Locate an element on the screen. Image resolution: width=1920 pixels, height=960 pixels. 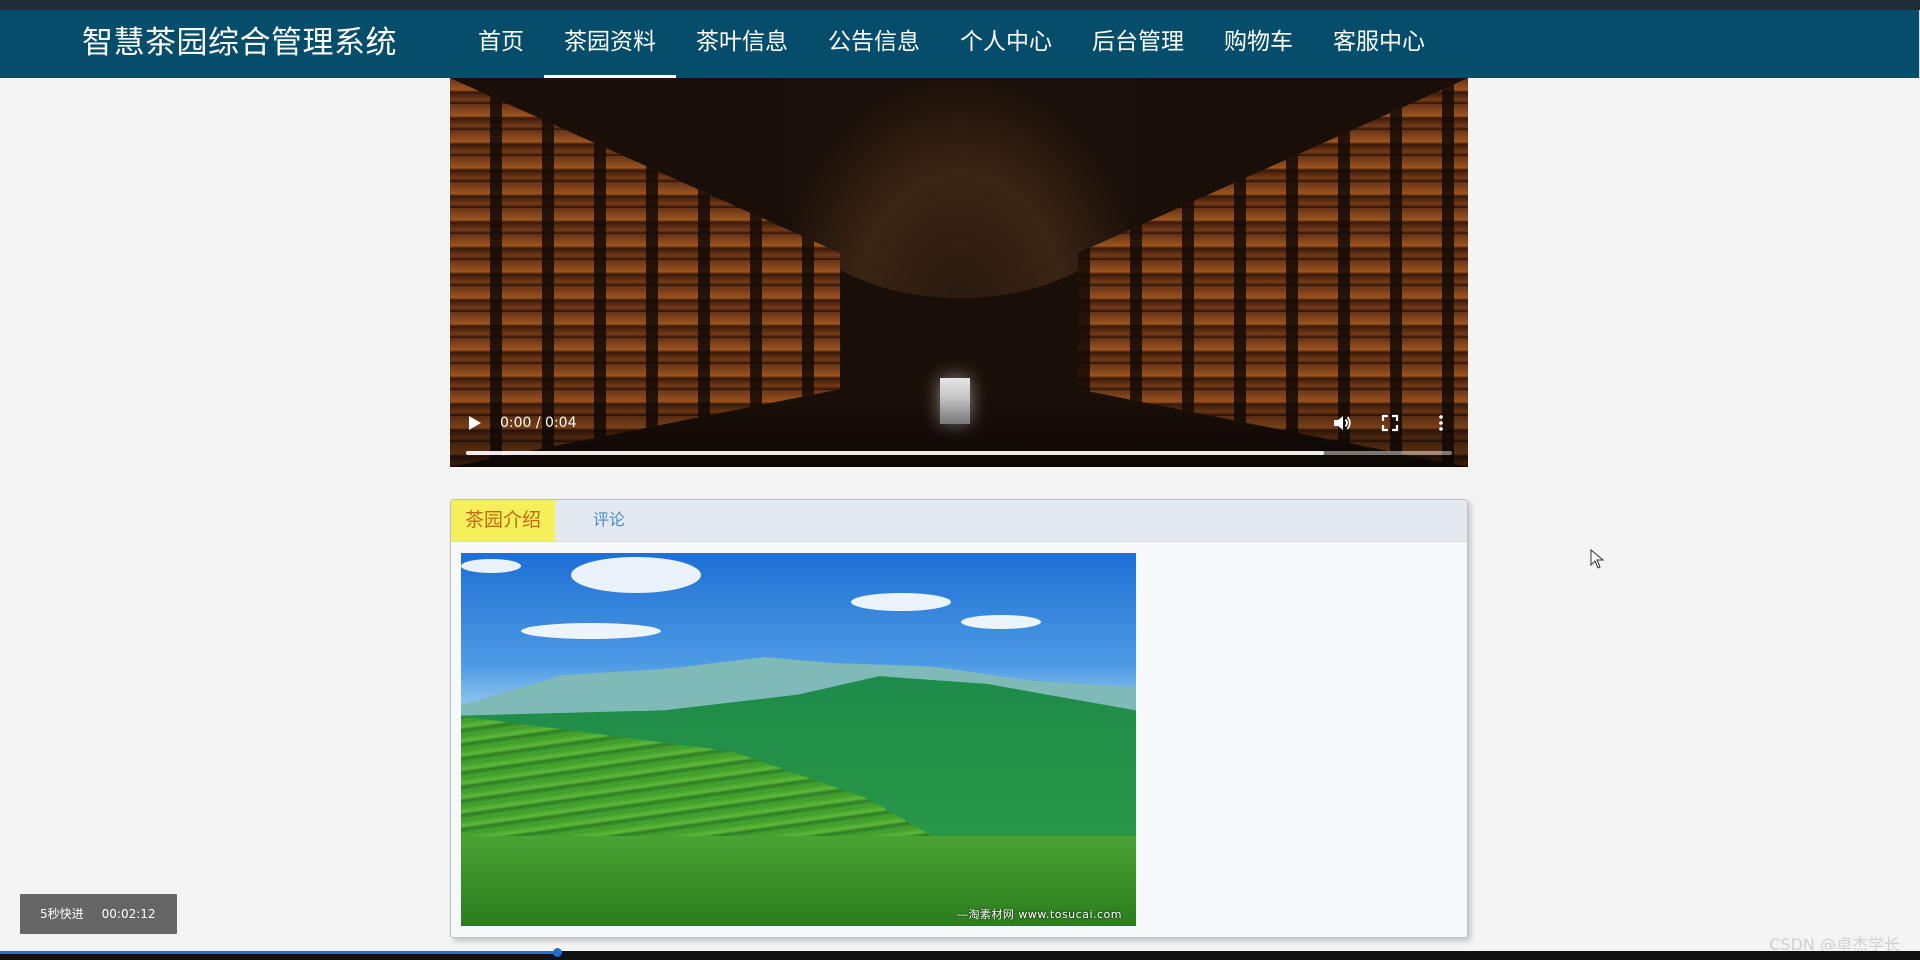
nav-home: 首页 is located at coordinates (501, 44).